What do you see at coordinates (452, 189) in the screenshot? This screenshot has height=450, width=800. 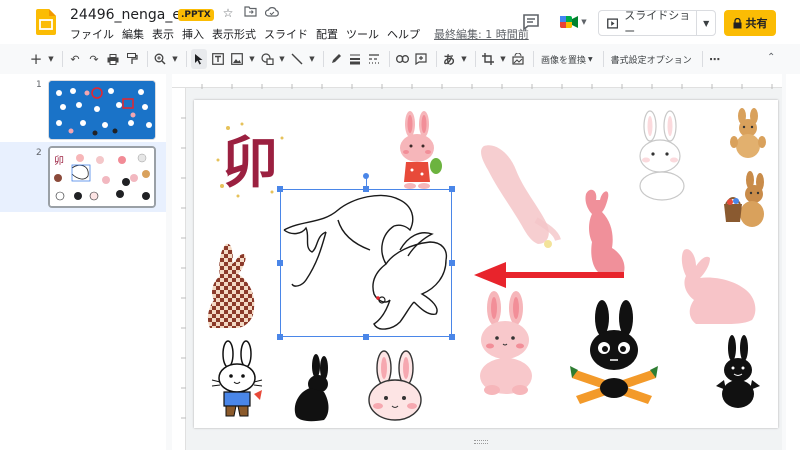 I see `resize-handle-ne` at bounding box center [452, 189].